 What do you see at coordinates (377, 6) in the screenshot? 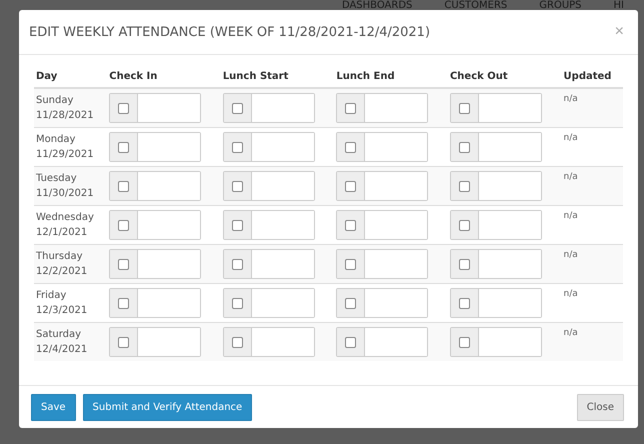
I see `nav-link: DASHBOARDS` at bounding box center [377, 6].